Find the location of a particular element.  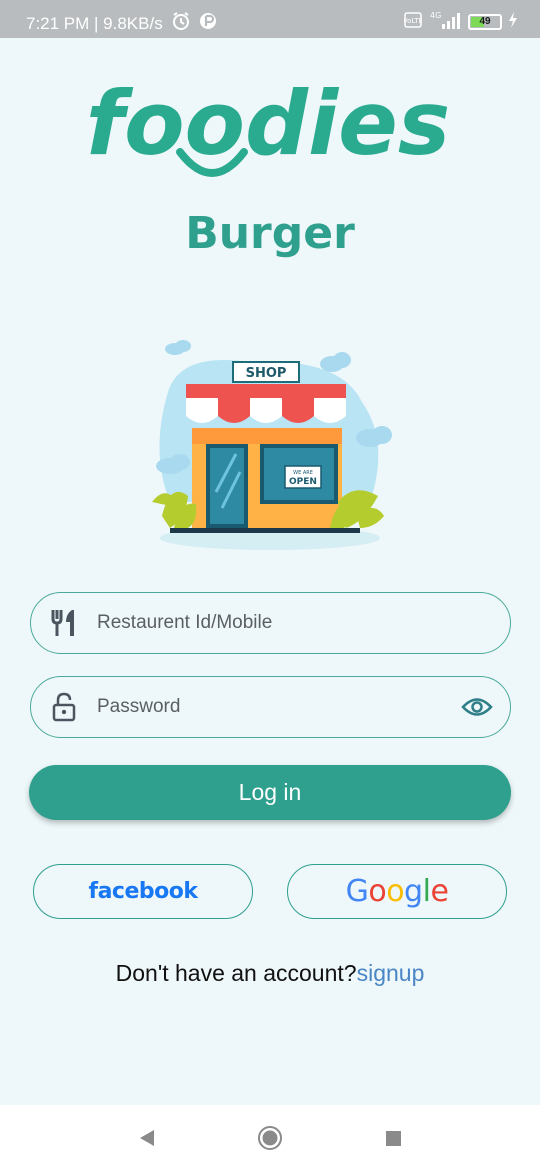

signup-row: Don't have an account?signup is located at coordinates (270, 973).